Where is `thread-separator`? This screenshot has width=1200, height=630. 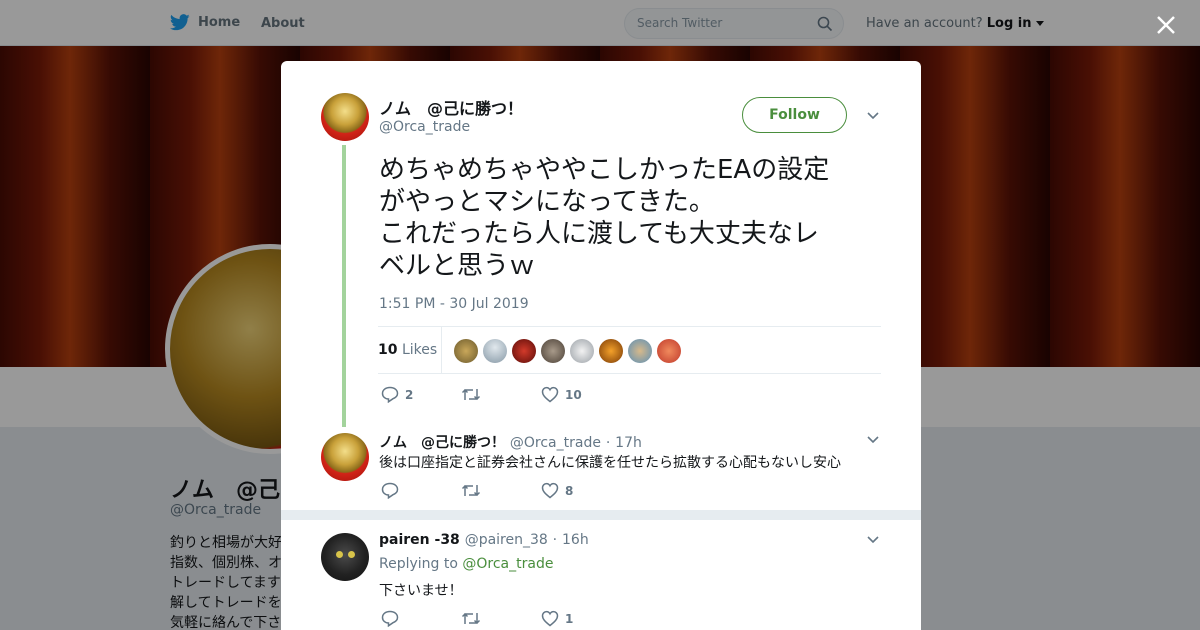 thread-separator is located at coordinates (601, 515).